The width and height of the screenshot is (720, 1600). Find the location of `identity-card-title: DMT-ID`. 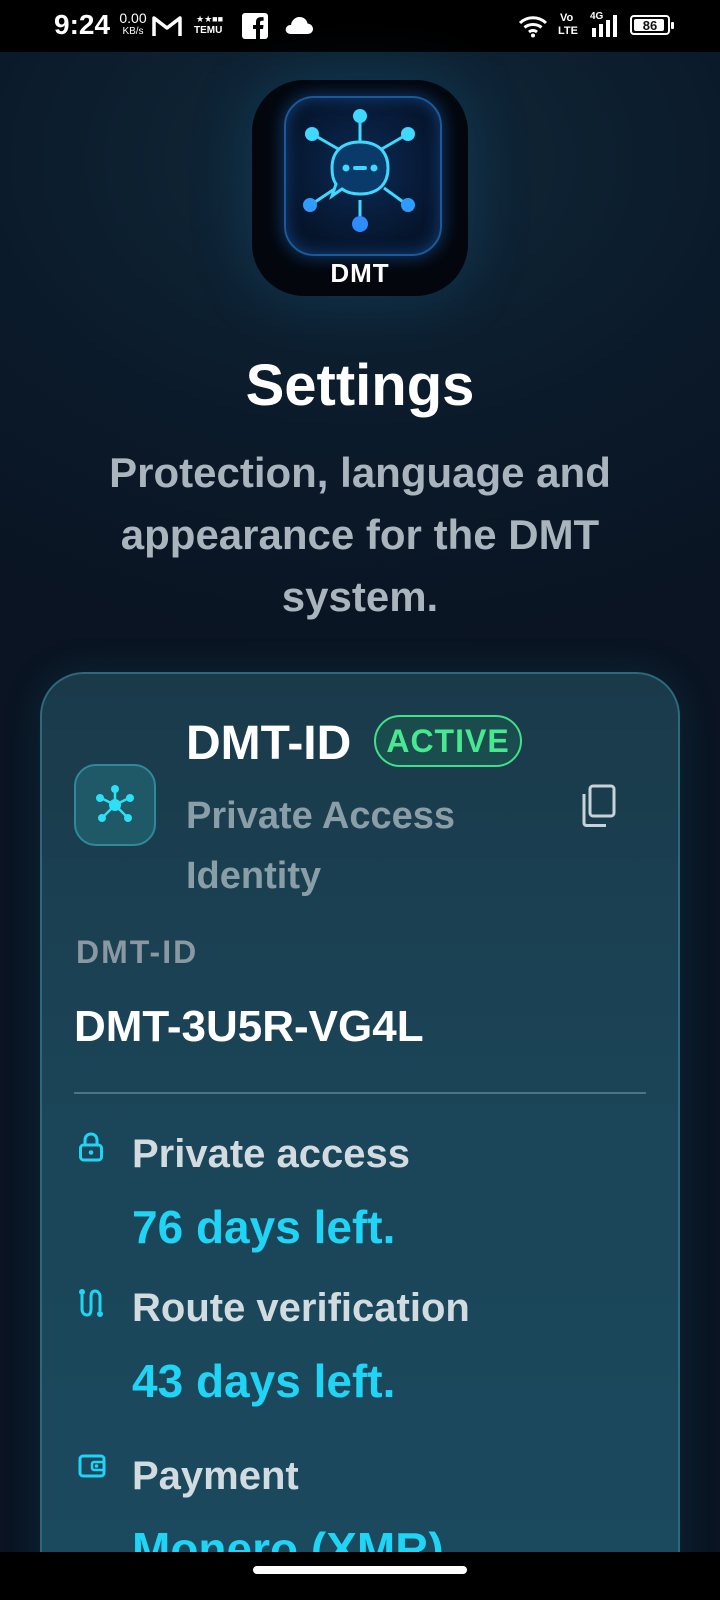

identity-card-title: DMT-ID is located at coordinates (269, 743).